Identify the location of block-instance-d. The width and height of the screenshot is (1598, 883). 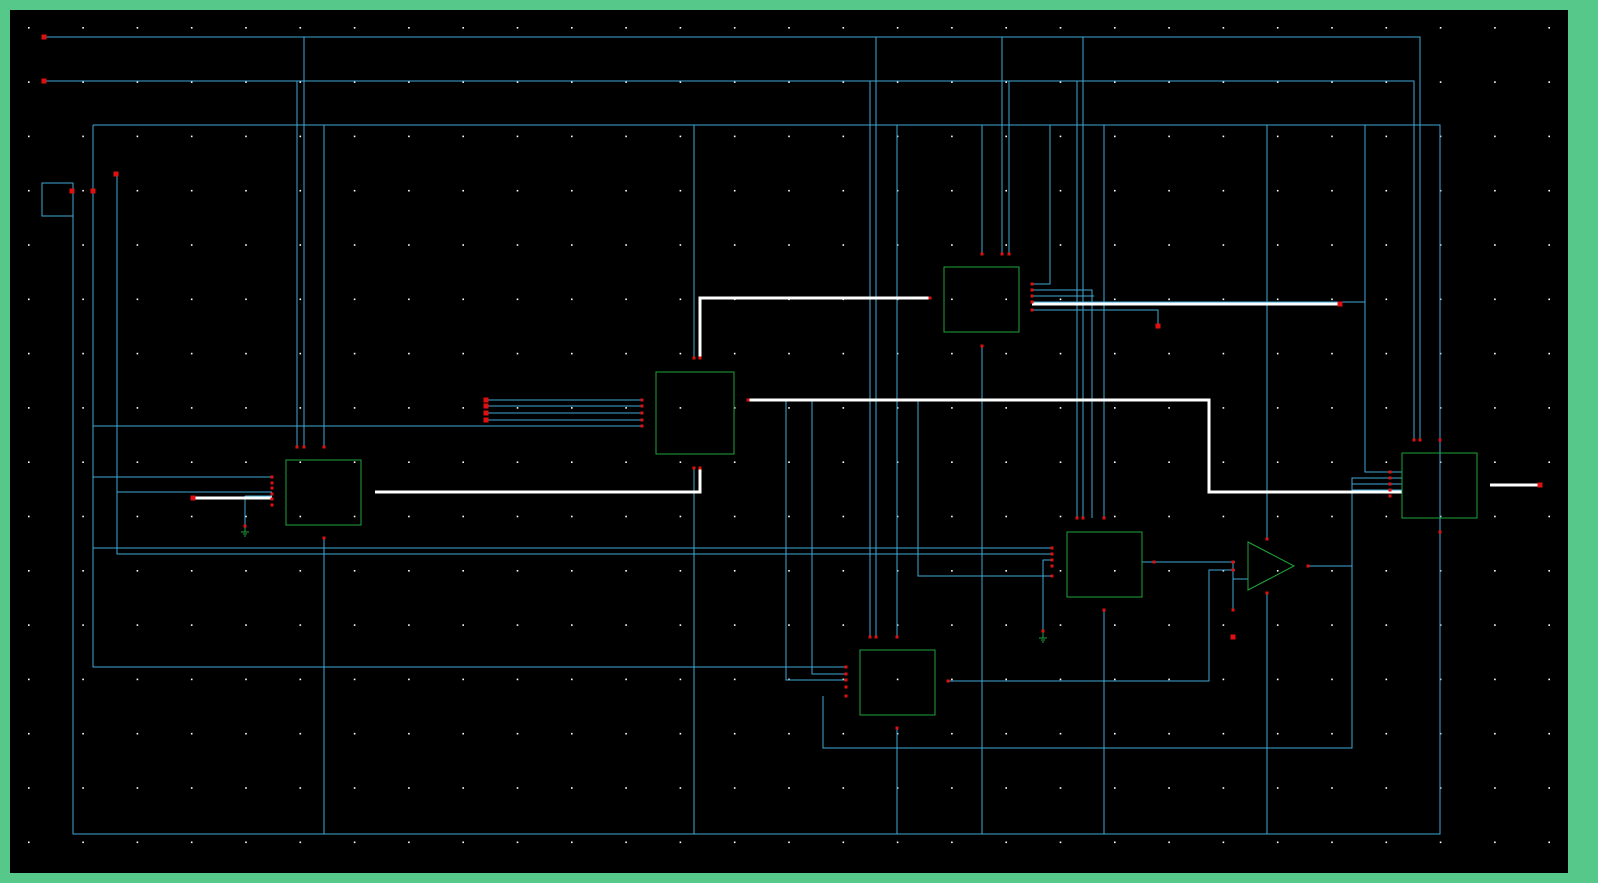
(1104, 564).